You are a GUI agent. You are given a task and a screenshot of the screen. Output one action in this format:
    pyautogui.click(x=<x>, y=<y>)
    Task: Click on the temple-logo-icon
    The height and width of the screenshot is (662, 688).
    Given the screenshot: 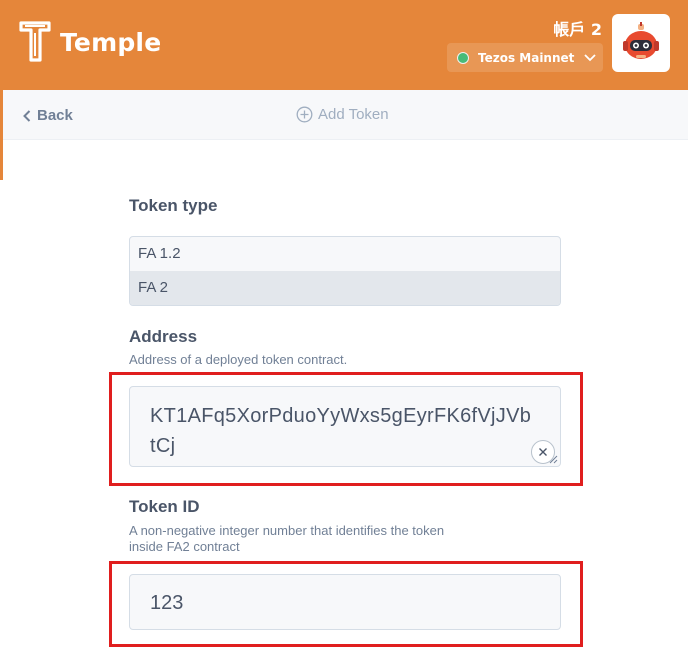 What is the action you would take?
    pyautogui.click(x=35, y=41)
    